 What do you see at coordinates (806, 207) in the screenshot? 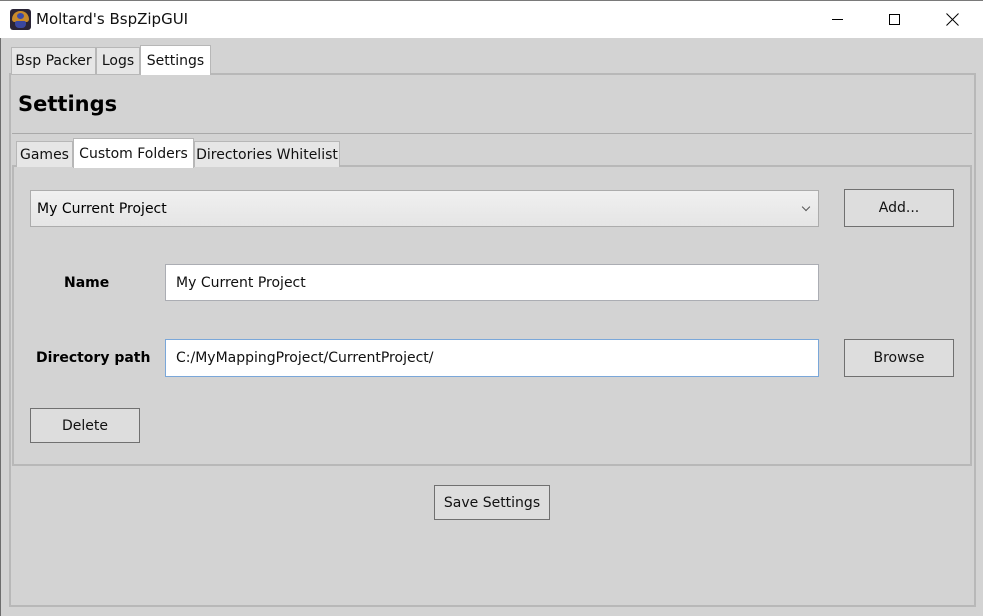
I see `chevron-down-icon` at bounding box center [806, 207].